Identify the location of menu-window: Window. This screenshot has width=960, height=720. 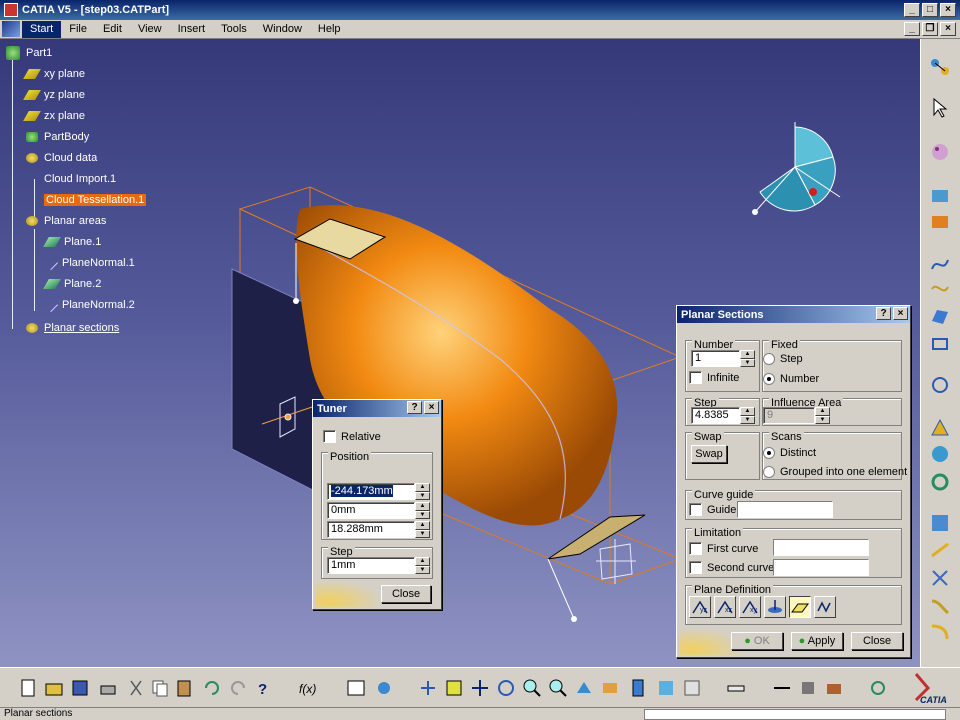
(282, 29).